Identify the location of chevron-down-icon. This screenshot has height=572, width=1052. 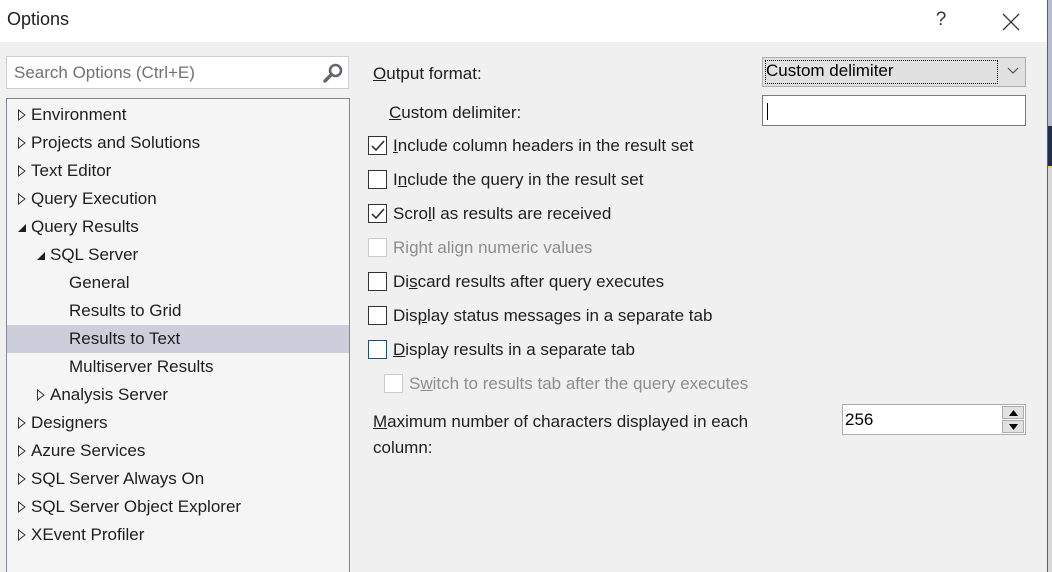
(1013, 70).